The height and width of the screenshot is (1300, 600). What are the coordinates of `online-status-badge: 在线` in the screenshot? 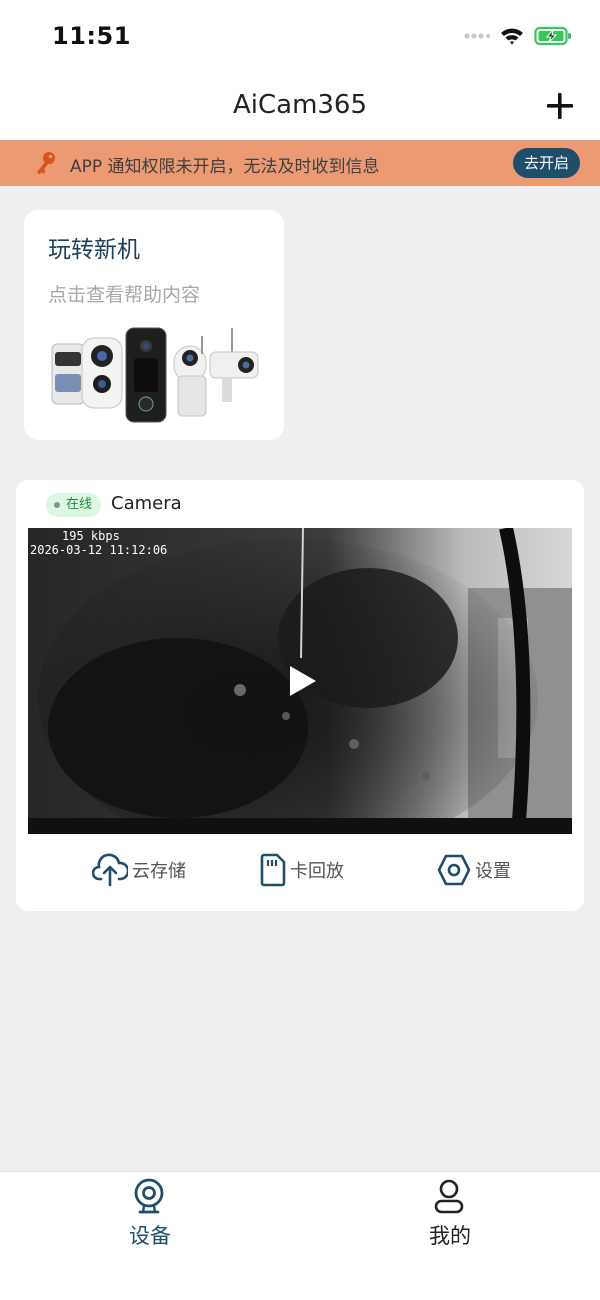 It's located at (74, 505).